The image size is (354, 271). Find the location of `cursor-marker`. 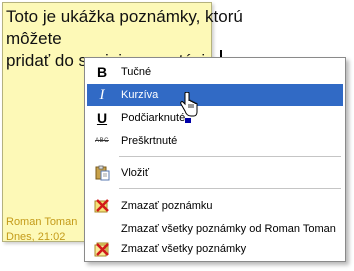

cursor-marker is located at coordinates (188, 120).